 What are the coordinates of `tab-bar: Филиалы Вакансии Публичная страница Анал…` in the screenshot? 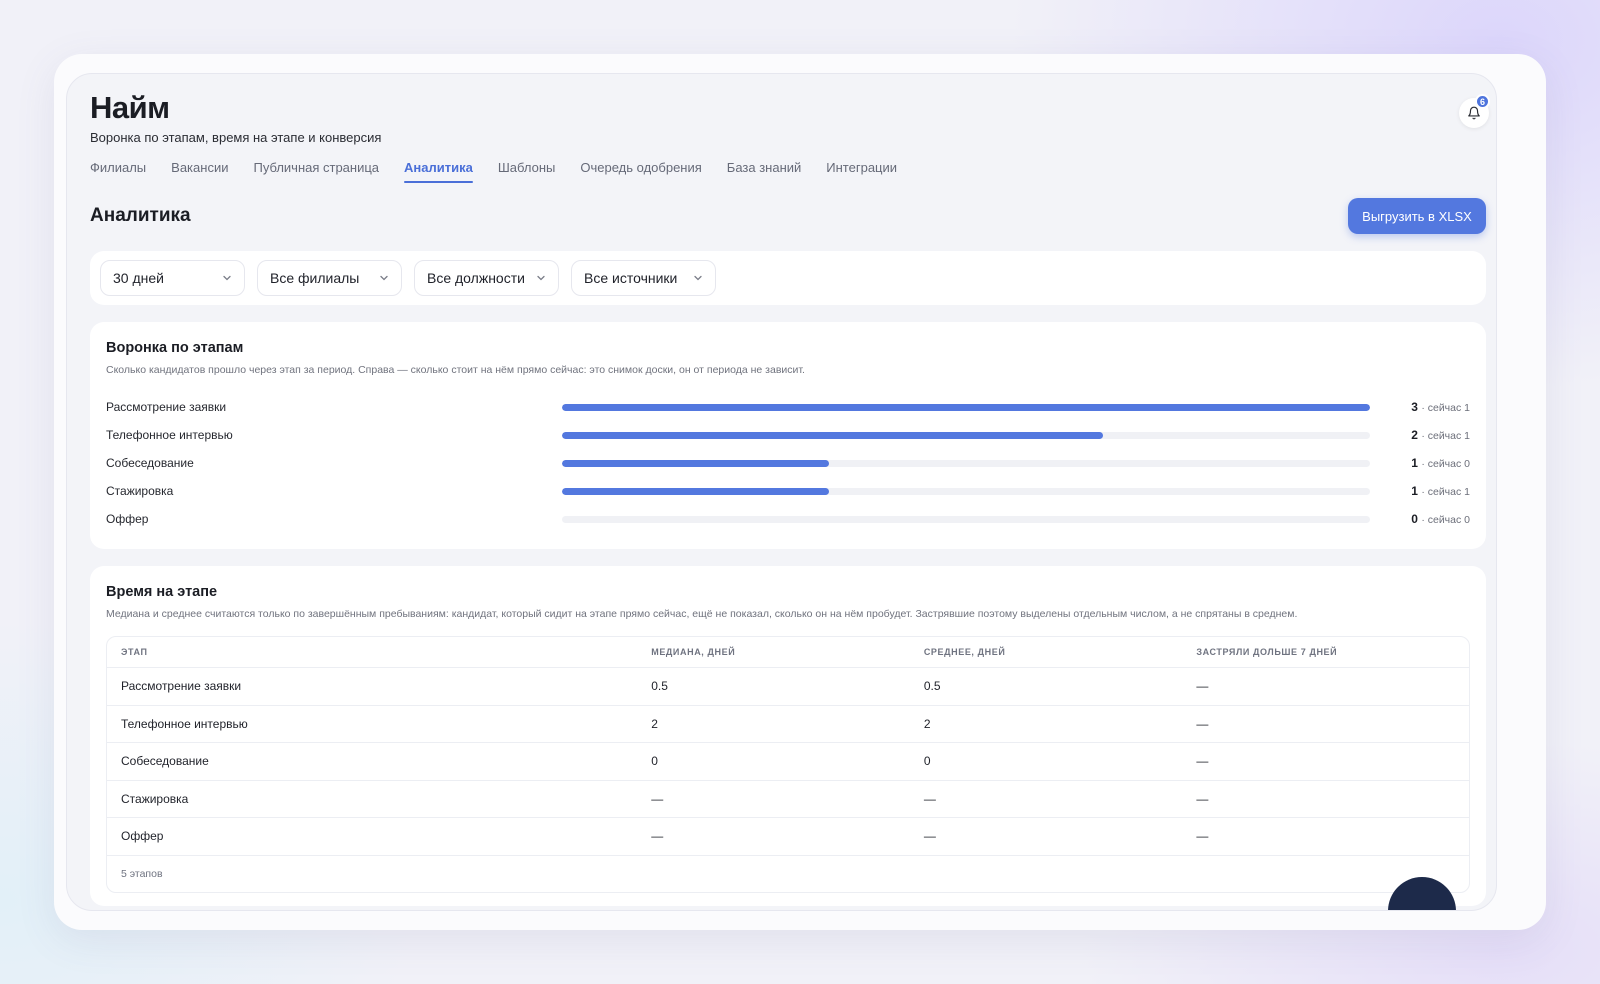 It's located at (506, 171).